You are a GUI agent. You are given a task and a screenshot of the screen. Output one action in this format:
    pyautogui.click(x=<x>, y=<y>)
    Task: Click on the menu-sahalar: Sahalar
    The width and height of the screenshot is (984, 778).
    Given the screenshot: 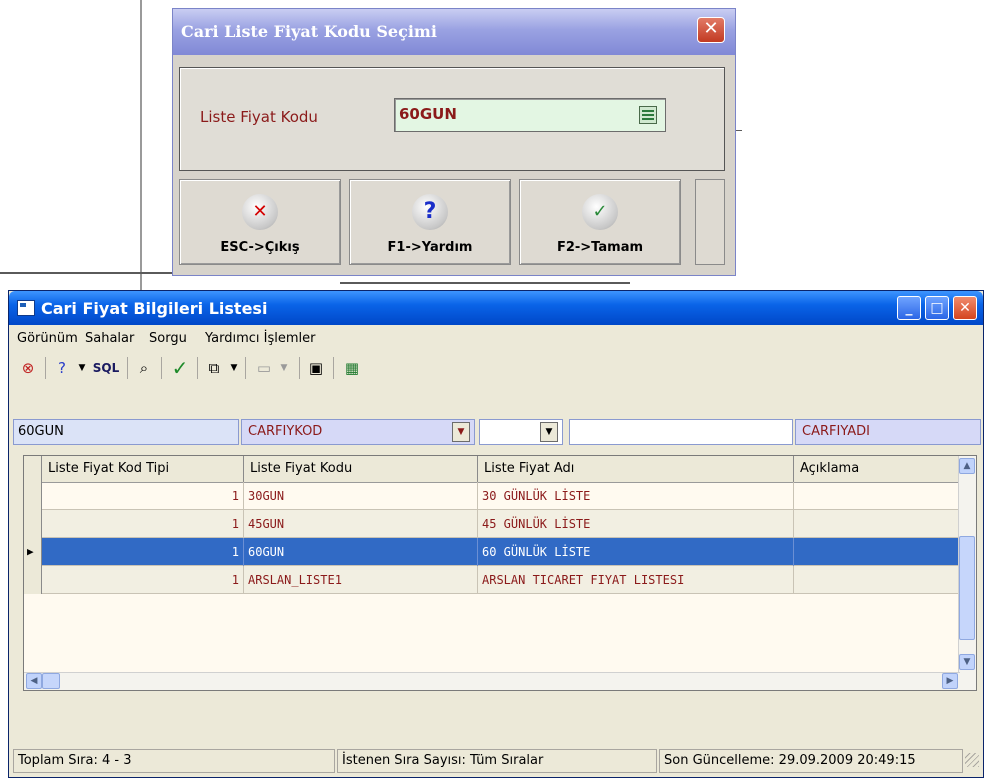 What is the action you would take?
    pyautogui.click(x=109, y=338)
    